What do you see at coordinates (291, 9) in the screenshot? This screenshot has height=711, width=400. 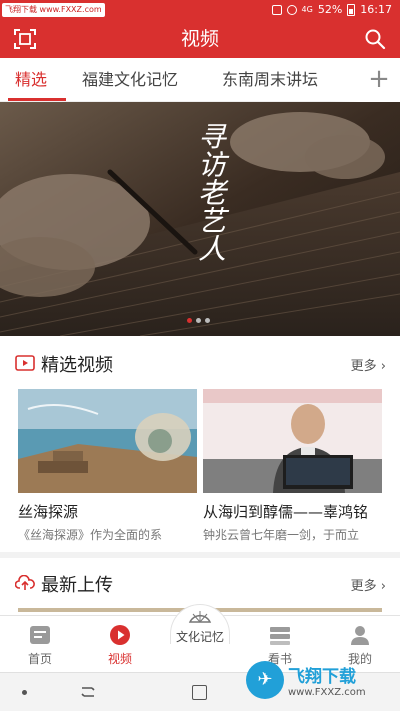 I see `alarm-icon` at bounding box center [291, 9].